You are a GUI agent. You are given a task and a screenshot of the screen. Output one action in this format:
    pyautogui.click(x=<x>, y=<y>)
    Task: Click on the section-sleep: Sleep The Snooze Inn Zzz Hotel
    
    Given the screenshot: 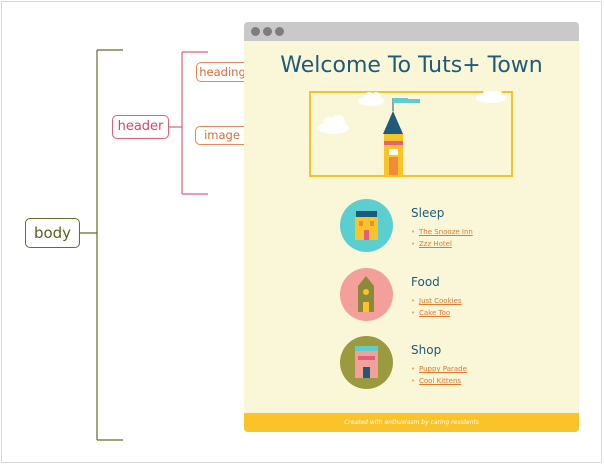 What is the action you would take?
    pyautogui.click(x=440, y=232)
    